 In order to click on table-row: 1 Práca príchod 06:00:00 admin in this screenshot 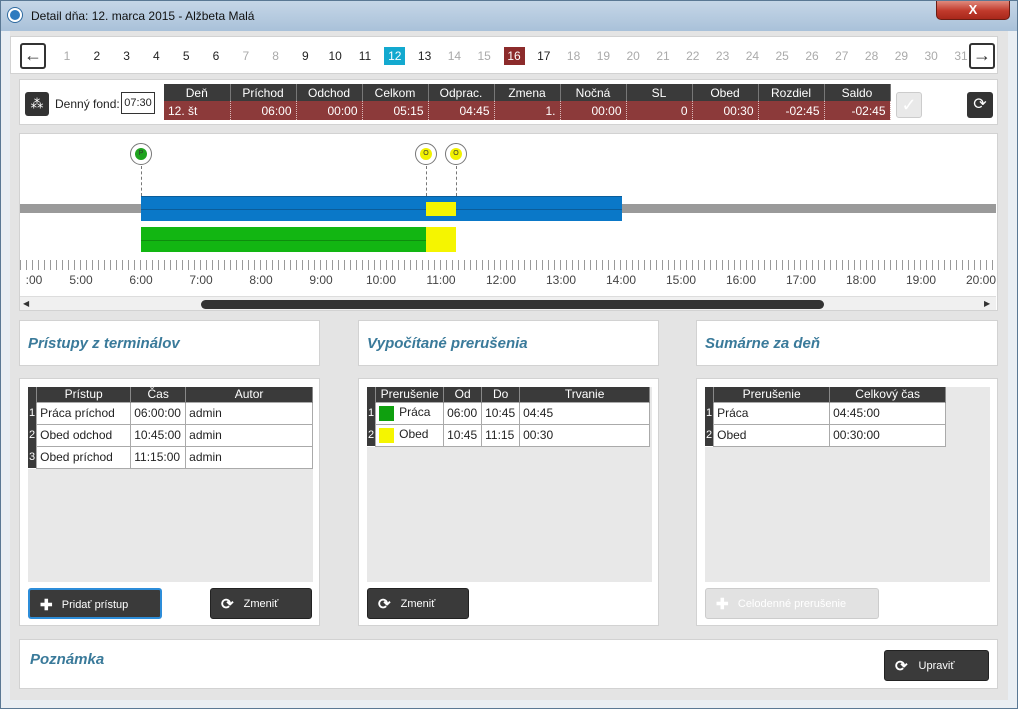, I will do `click(170, 413)`.